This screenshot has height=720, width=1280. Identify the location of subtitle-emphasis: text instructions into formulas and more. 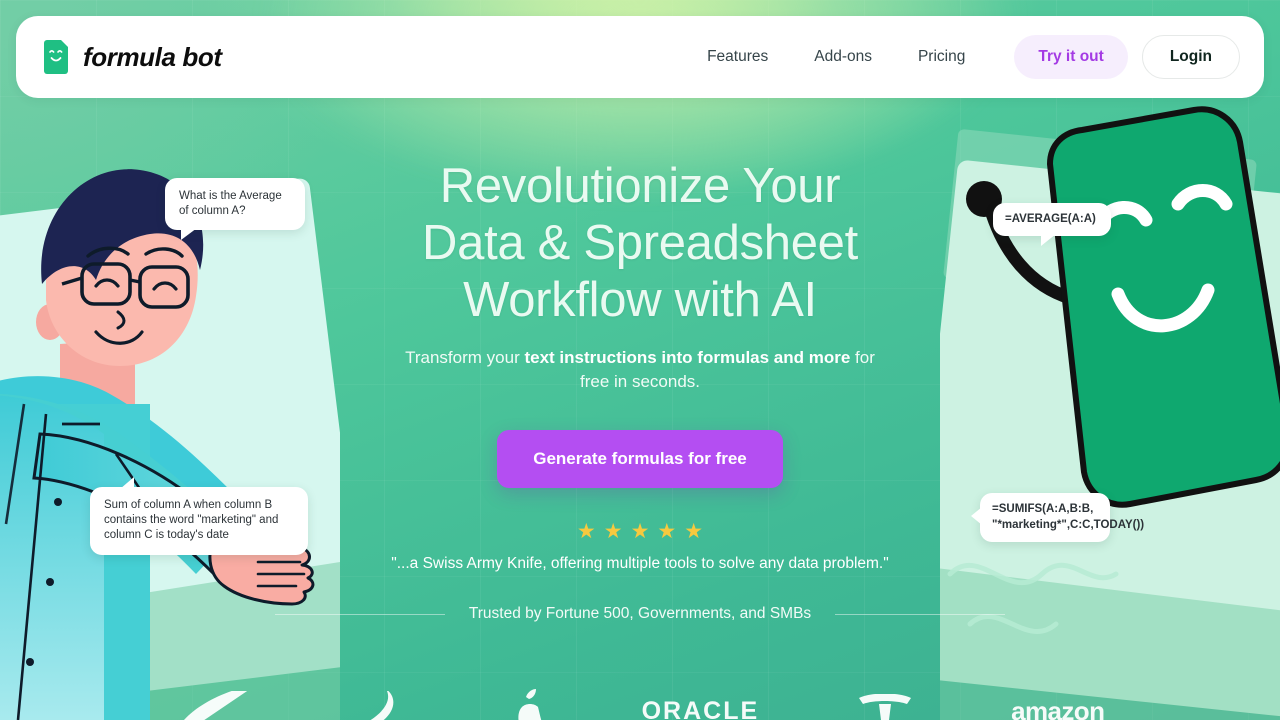
(687, 357).